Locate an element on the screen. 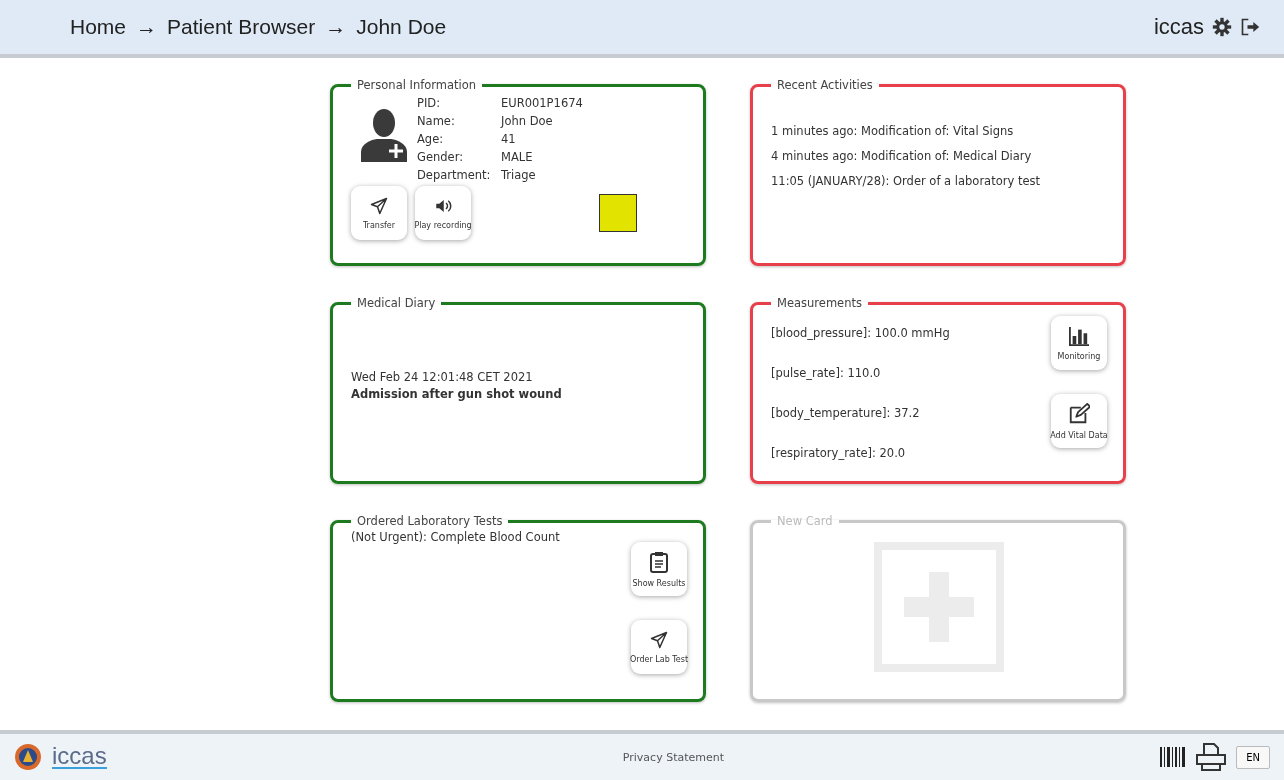 Image resolution: width=1284 pixels, height=780 pixels. activity-entry: 1 minutes ago: Modification of: Vital Signs is located at coordinates (893, 131).